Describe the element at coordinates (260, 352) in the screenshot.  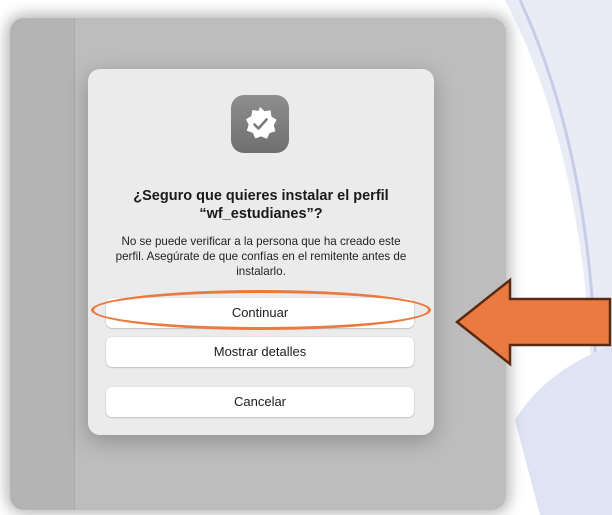
I see `show-details-button: Mostrar detalles` at that location.